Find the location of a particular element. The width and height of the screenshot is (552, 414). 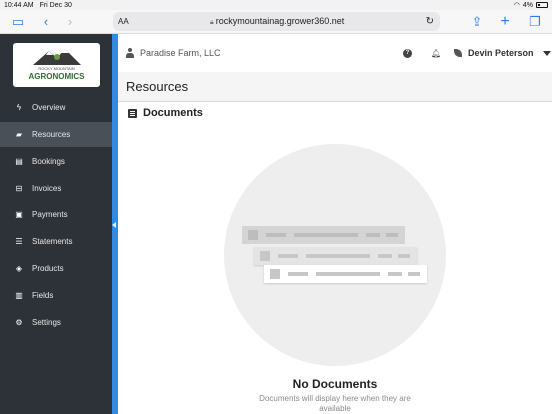

payments-icon: ▣ is located at coordinates (19, 214).